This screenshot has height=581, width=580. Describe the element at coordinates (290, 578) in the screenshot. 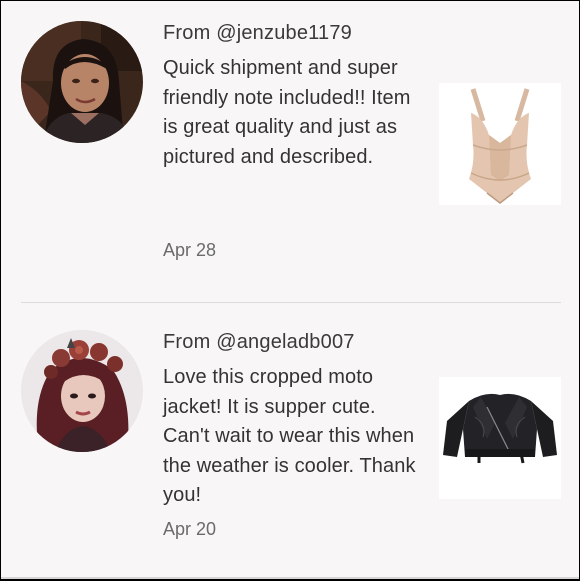

I see `bottom-divider` at that location.